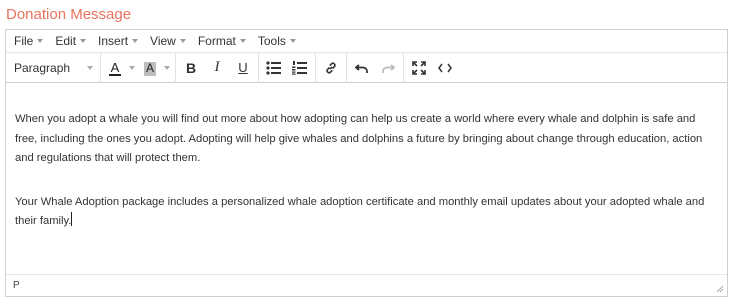  What do you see at coordinates (720, 289) in the screenshot?
I see `resize-handle-icon` at bounding box center [720, 289].